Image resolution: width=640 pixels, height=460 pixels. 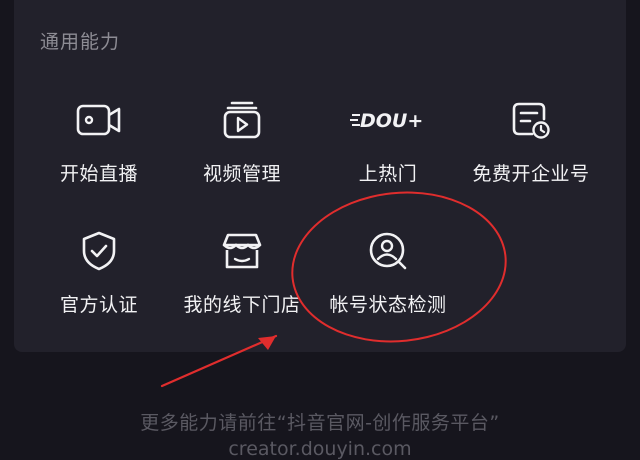 I want to click on account-check-button: 帐号状态检测, so click(x=388, y=283).